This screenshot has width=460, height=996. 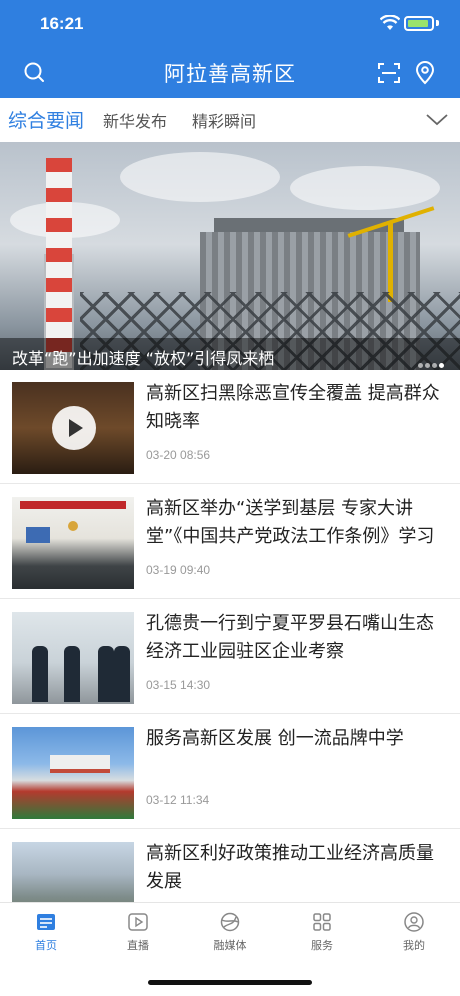 What do you see at coordinates (290, 637) in the screenshot?
I see `news-title: 孔德贵一行到宁夏平罗县石嘴山生态经济工业园驻区企业考察` at bounding box center [290, 637].